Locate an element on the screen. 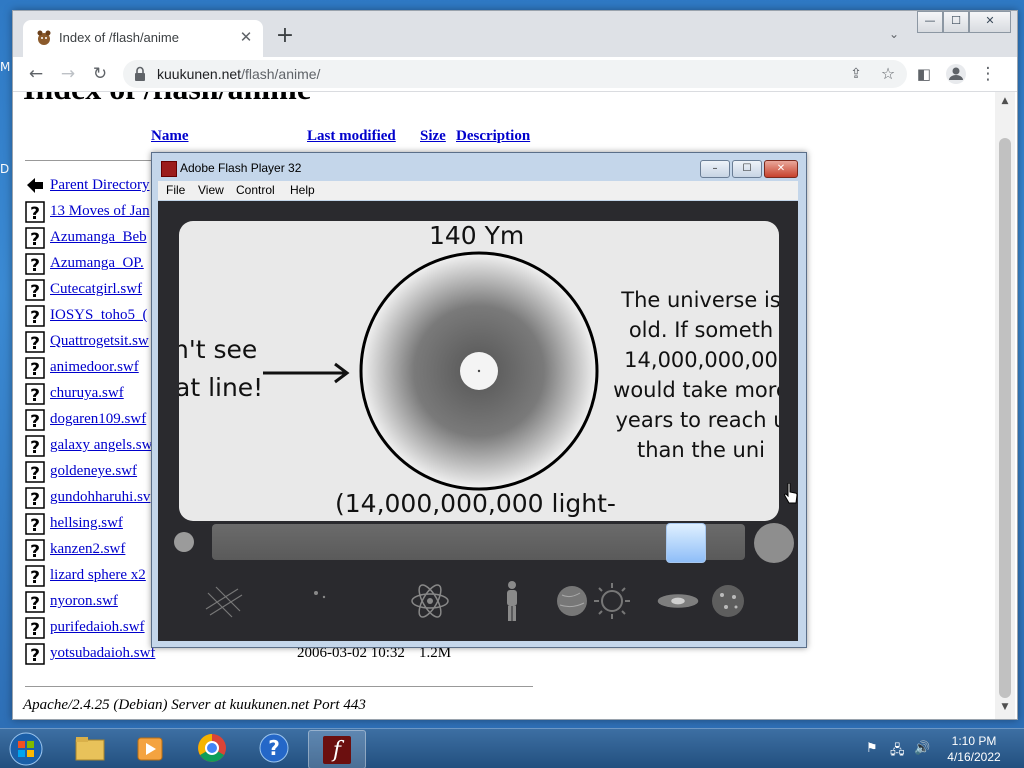  flash-close-button: ✕ is located at coordinates (781, 169).